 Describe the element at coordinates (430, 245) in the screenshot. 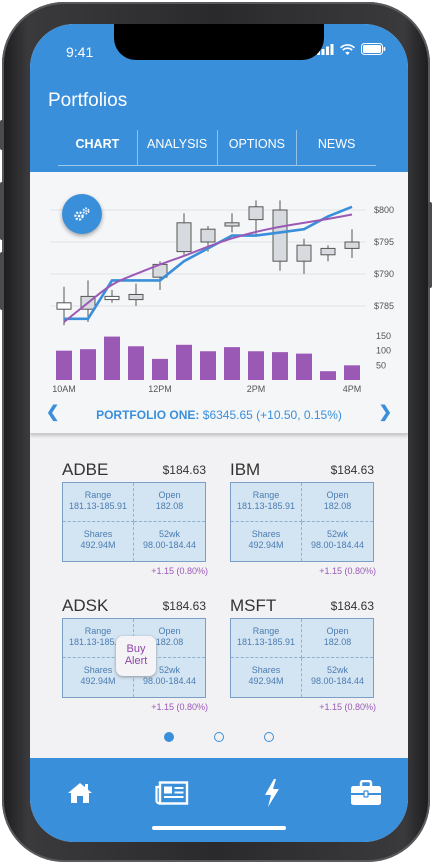

I see `power-button` at that location.